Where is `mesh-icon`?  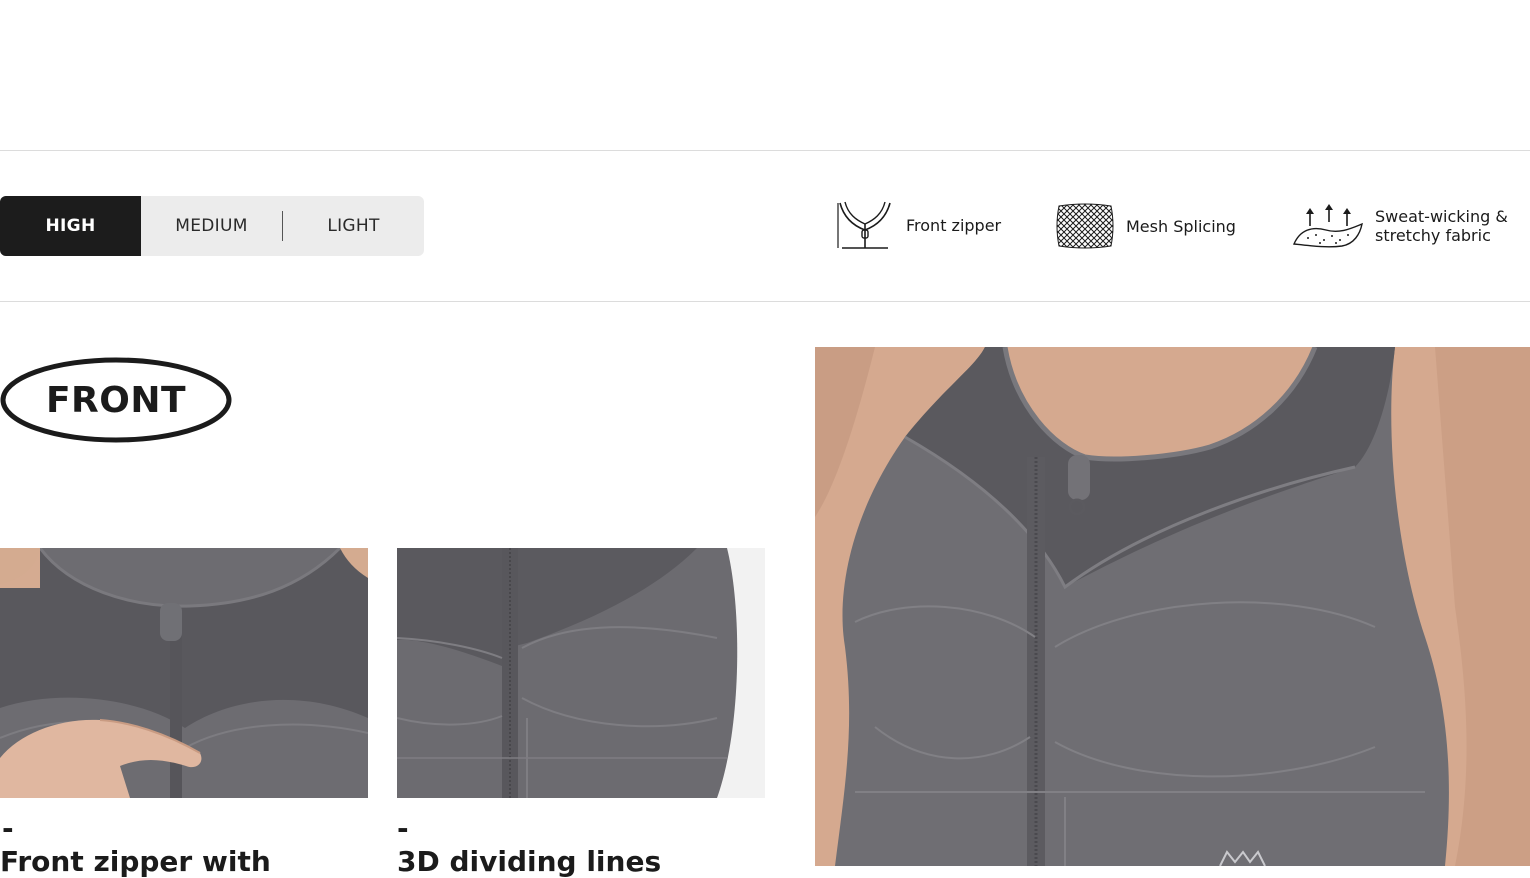 mesh-icon is located at coordinates (1085, 226).